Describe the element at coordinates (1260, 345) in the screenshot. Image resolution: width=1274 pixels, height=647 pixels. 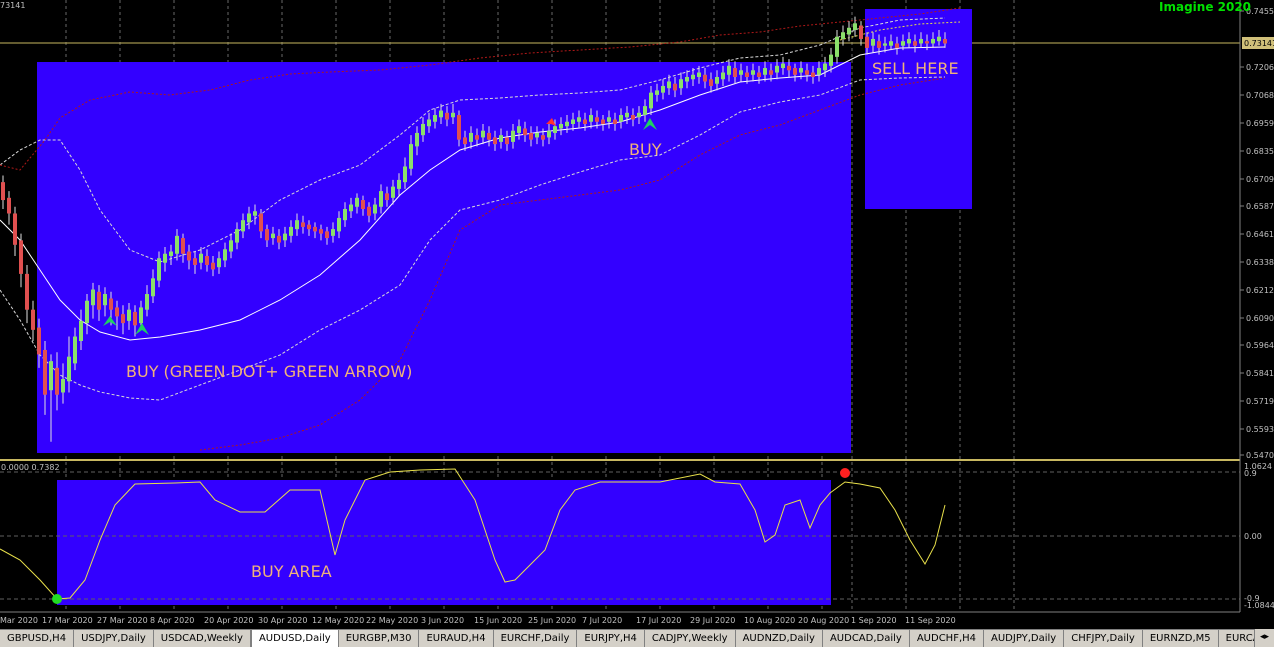
I see `price-label: 0.59640` at that location.